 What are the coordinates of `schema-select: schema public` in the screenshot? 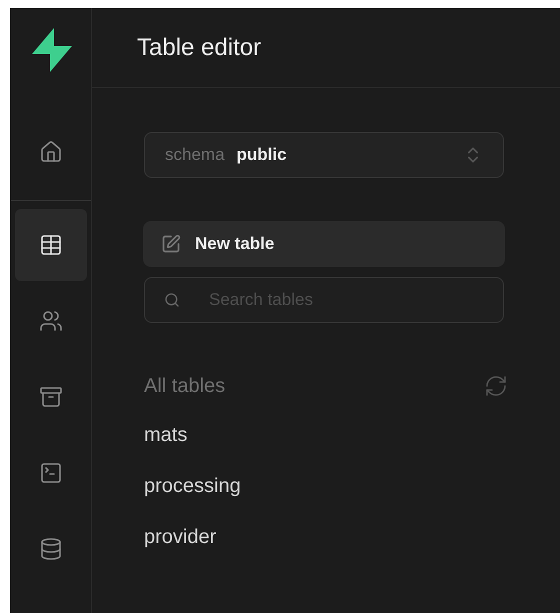 It's located at (324, 155).